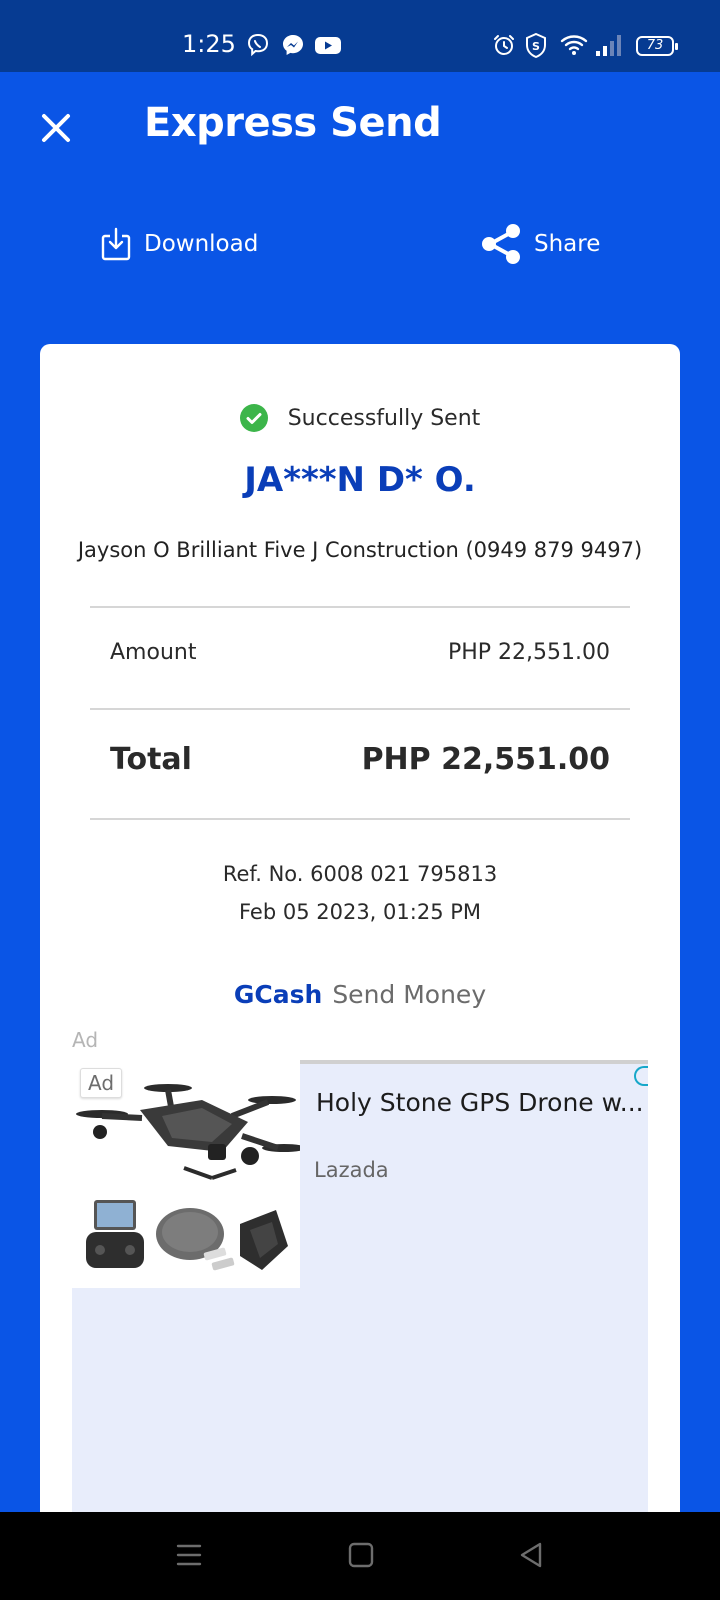 The height and width of the screenshot is (1600, 720). Describe the element at coordinates (360, 480) in the screenshot. I see `recipient-name: JA***N D* O.` at that location.